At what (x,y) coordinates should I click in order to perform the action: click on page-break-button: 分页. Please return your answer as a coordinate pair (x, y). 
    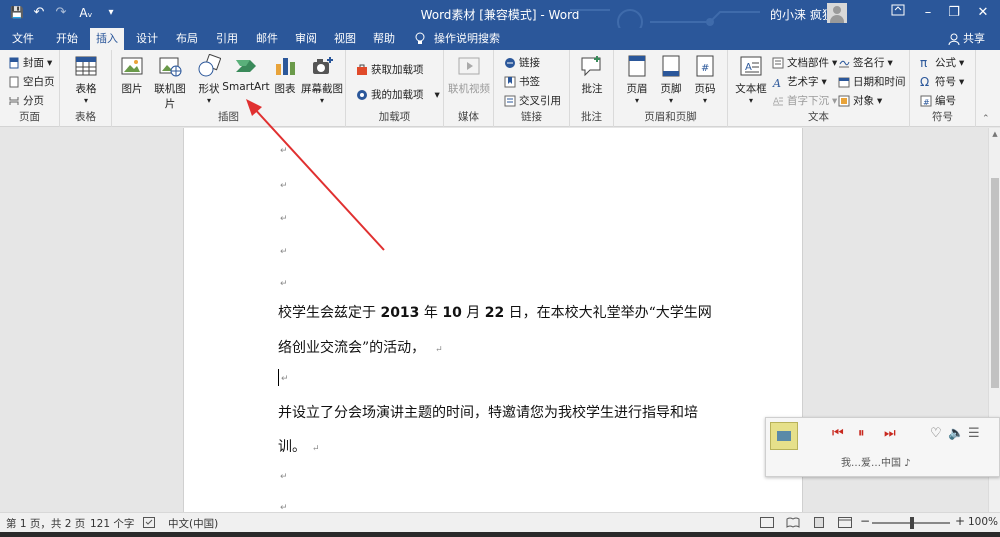
    Looking at the image, I should click on (26, 100).